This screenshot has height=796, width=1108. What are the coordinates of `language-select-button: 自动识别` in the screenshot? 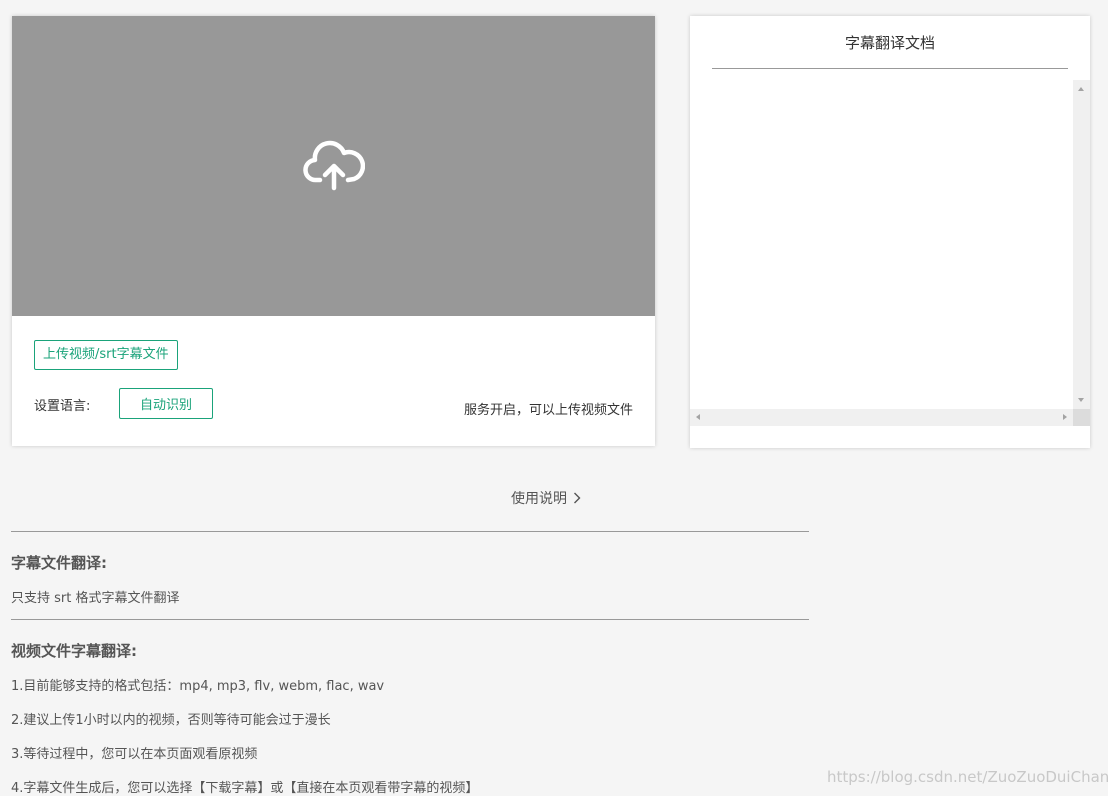 It's located at (166, 403).